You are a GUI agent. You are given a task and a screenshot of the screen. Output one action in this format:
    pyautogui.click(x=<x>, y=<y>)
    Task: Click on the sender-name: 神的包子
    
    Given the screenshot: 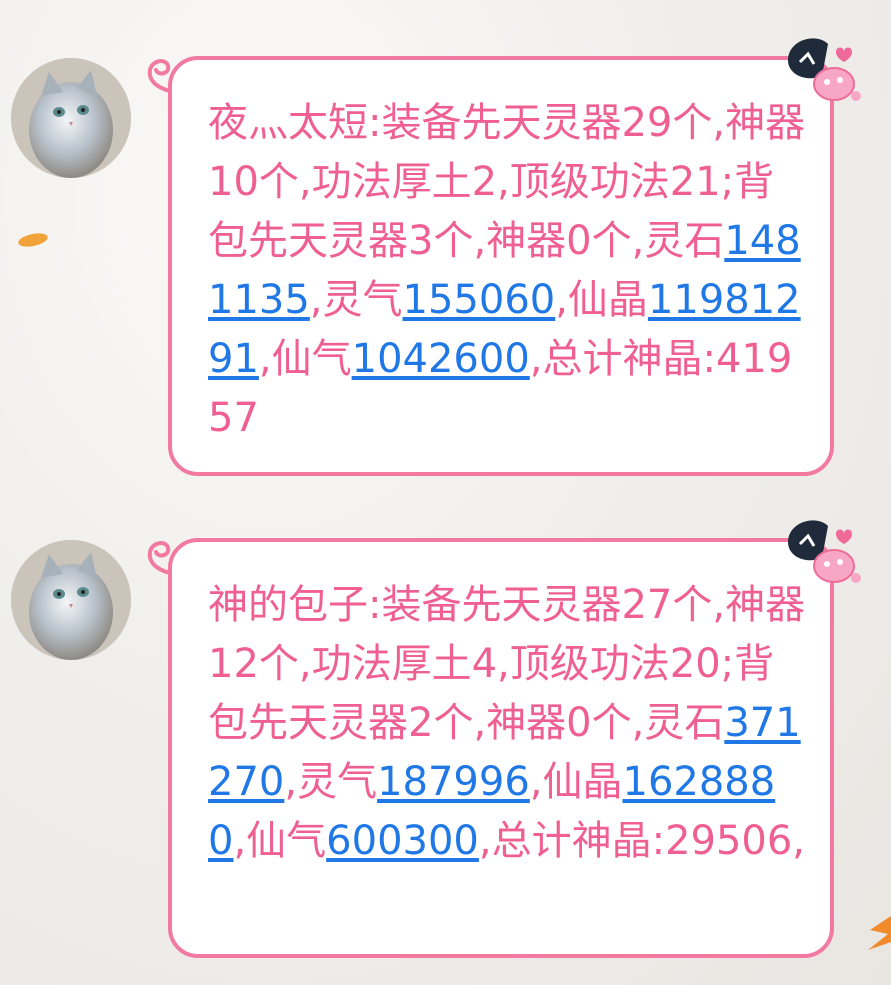 What is the action you would take?
    pyautogui.click(x=288, y=605)
    